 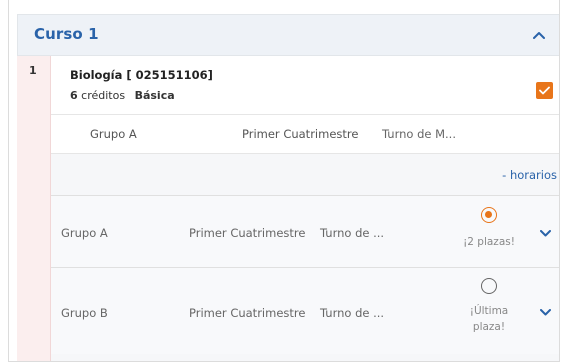 I want to click on check-icon, so click(x=544, y=90).